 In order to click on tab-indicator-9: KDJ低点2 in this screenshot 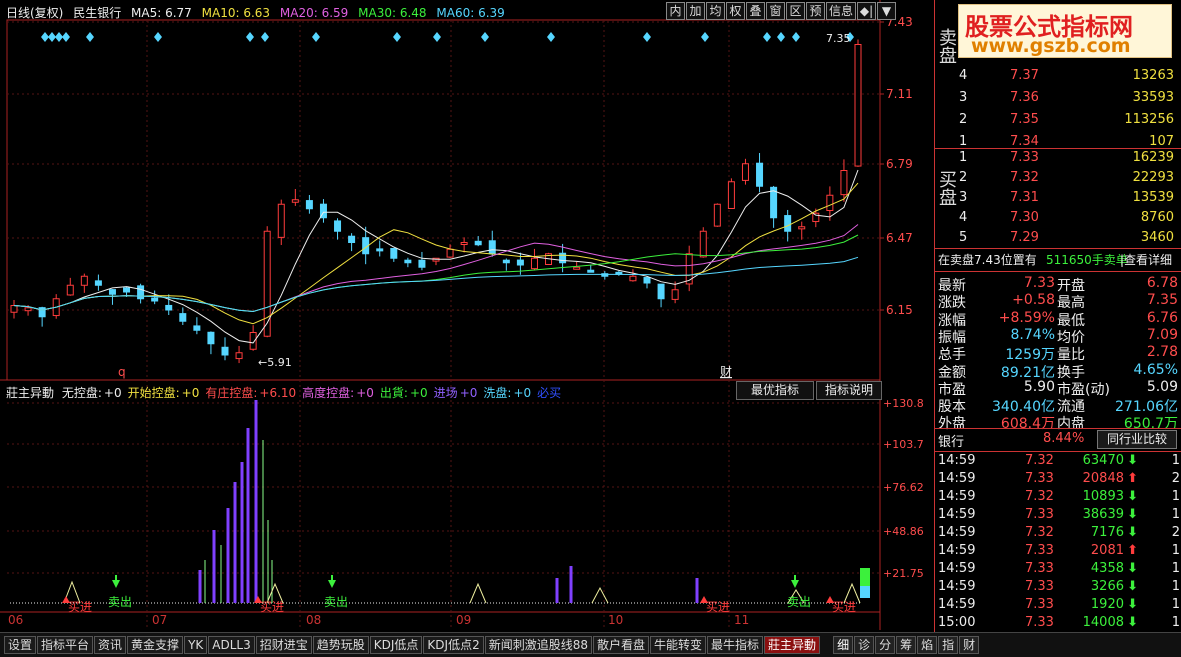, I will do `click(453, 645)`.